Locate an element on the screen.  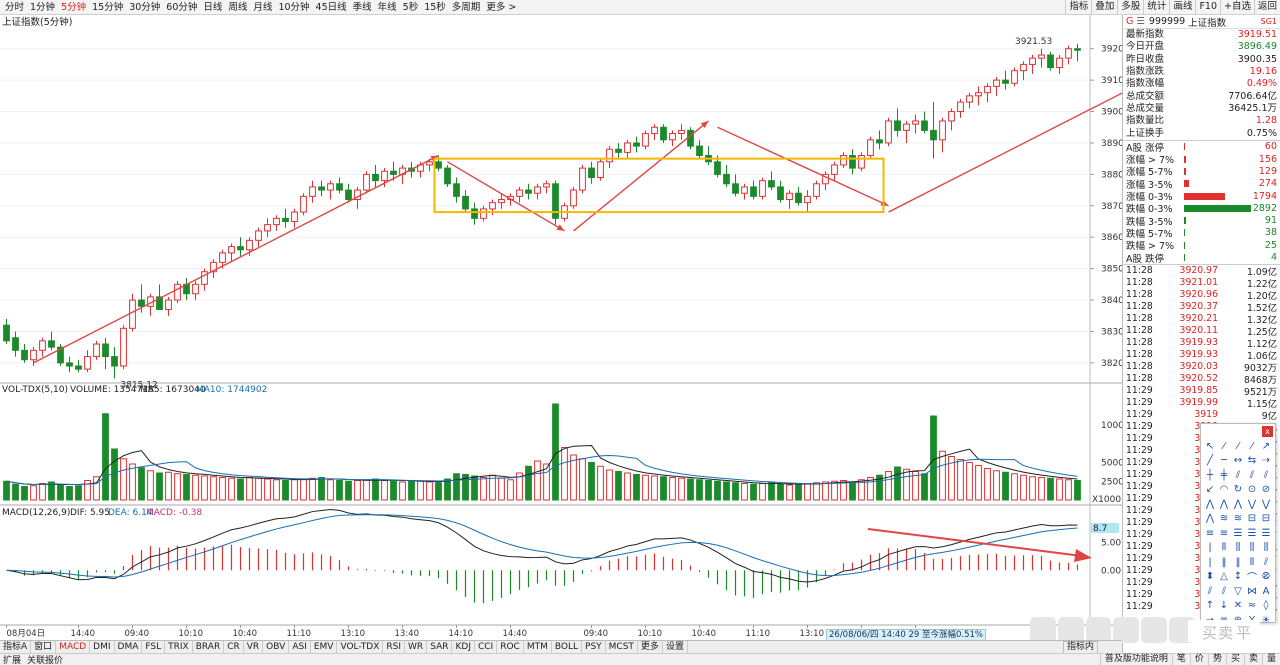
draw-tool-icon: ⊘ is located at coordinates (1266, 490).